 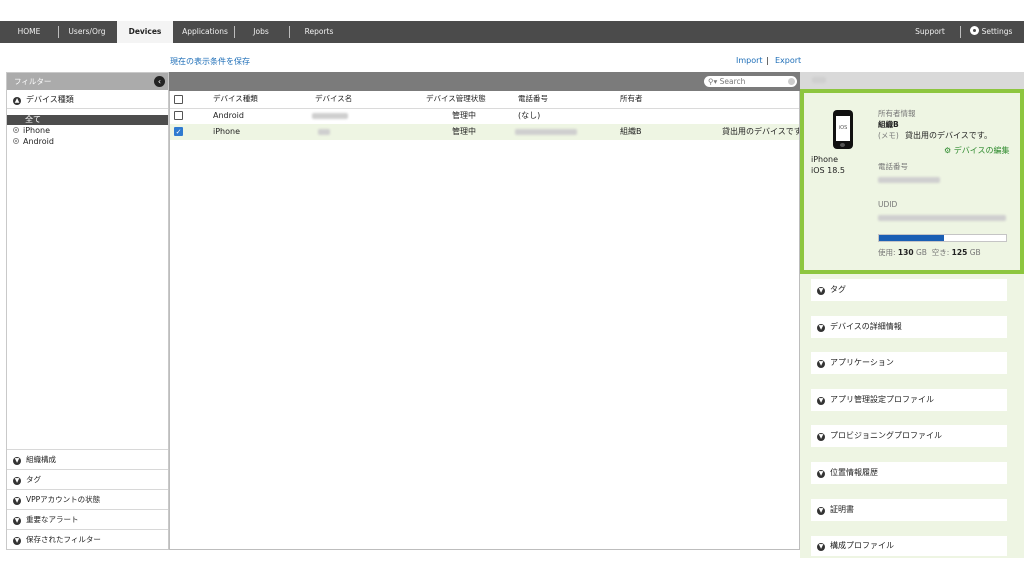 I want to click on used-unit: GB, so click(x=921, y=252).